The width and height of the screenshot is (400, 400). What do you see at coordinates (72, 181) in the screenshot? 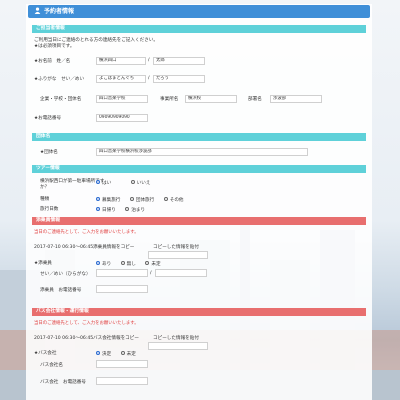
I see `pickup-label-1: 横浜駅西口が第一駐車場所です` at bounding box center [72, 181].